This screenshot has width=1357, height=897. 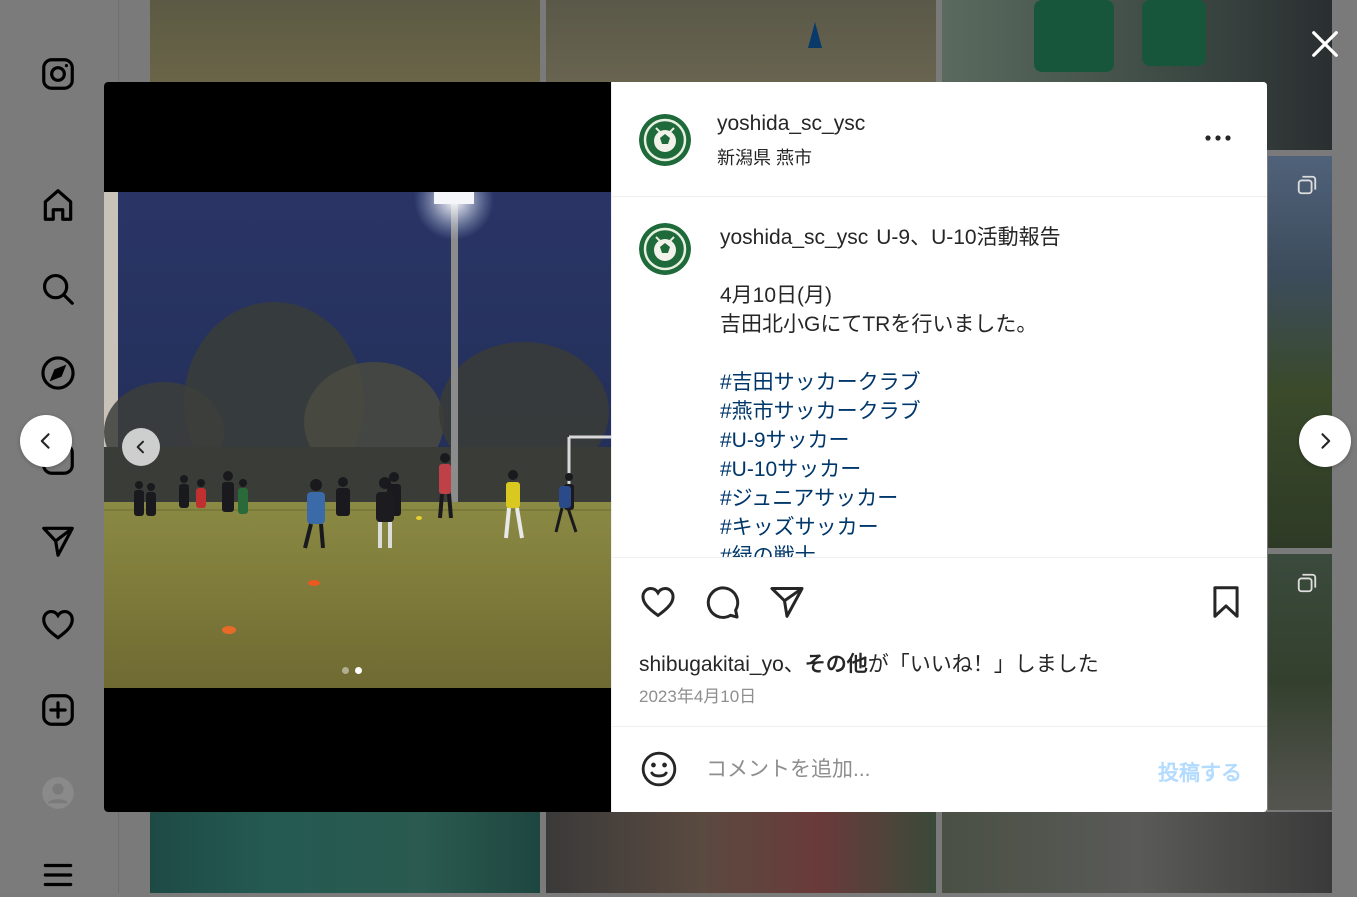 What do you see at coordinates (939, 139) in the screenshot?
I see `post-header: yoshida_sc_ysc 新潟県 燕市` at bounding box center [939, 139].